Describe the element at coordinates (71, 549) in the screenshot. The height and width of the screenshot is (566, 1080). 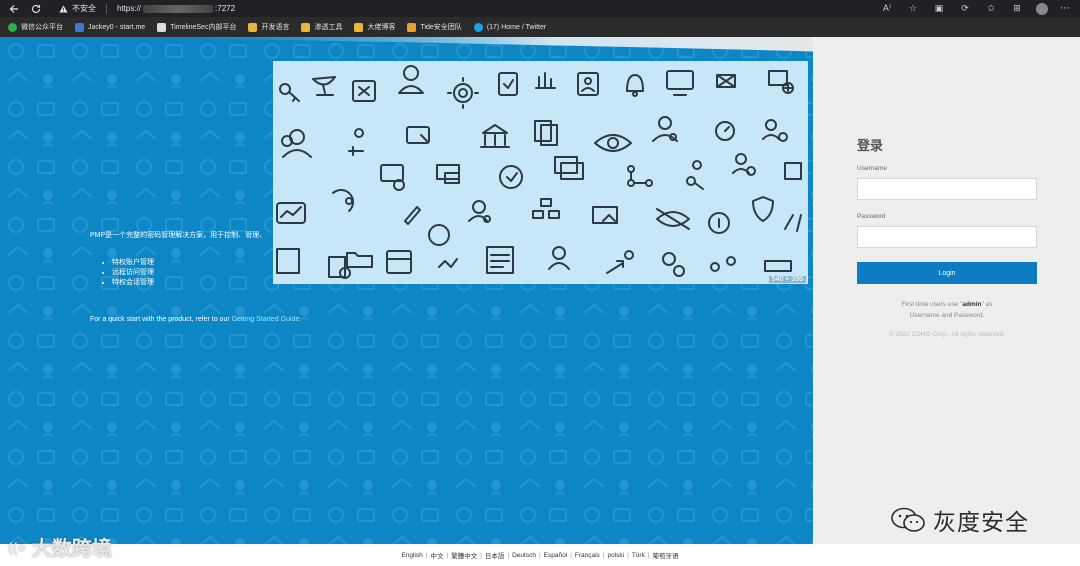
I see `watermark-left-text: 大数跨境` at that location.